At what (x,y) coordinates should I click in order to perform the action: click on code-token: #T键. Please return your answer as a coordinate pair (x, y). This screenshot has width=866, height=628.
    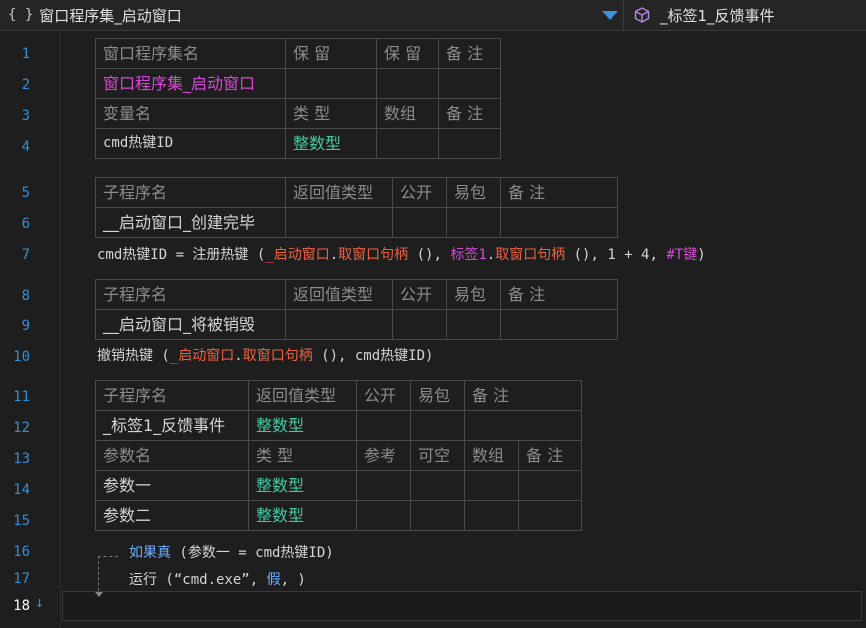
    Looking at the image, I should click on (682, 255).